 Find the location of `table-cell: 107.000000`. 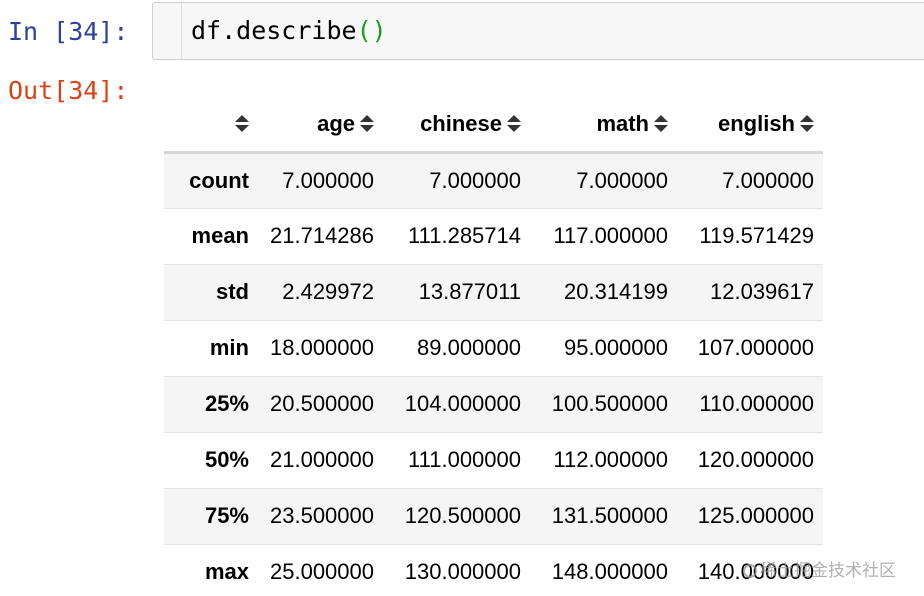

table-cell: 107.000000 is located at coordinates (755, 347).